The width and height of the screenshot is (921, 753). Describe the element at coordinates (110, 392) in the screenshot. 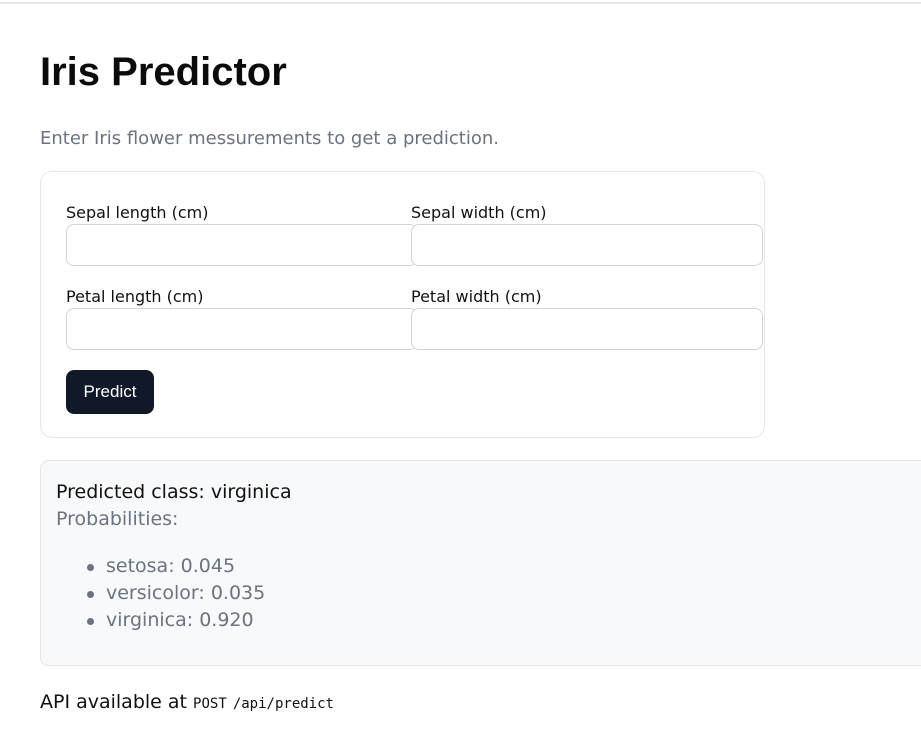

I see `predict-button: Predict` at that location.